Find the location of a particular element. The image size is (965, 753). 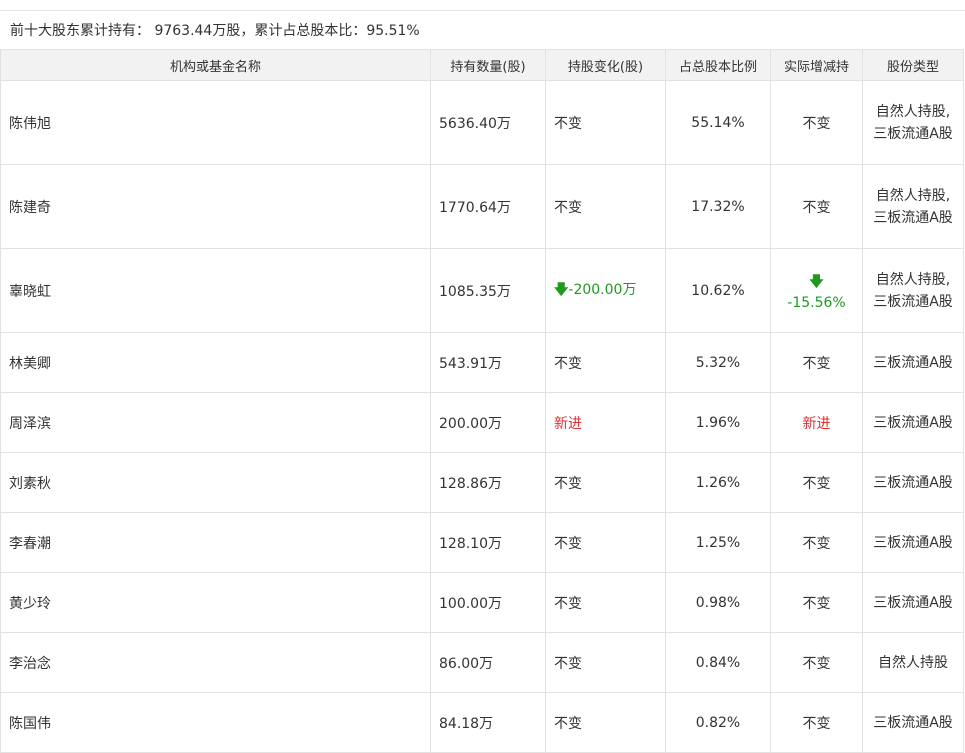

table-row: 刘素秋 128.86万 不变 1.26% 不变 三板流通A股 is located at coordinates (482, 482).